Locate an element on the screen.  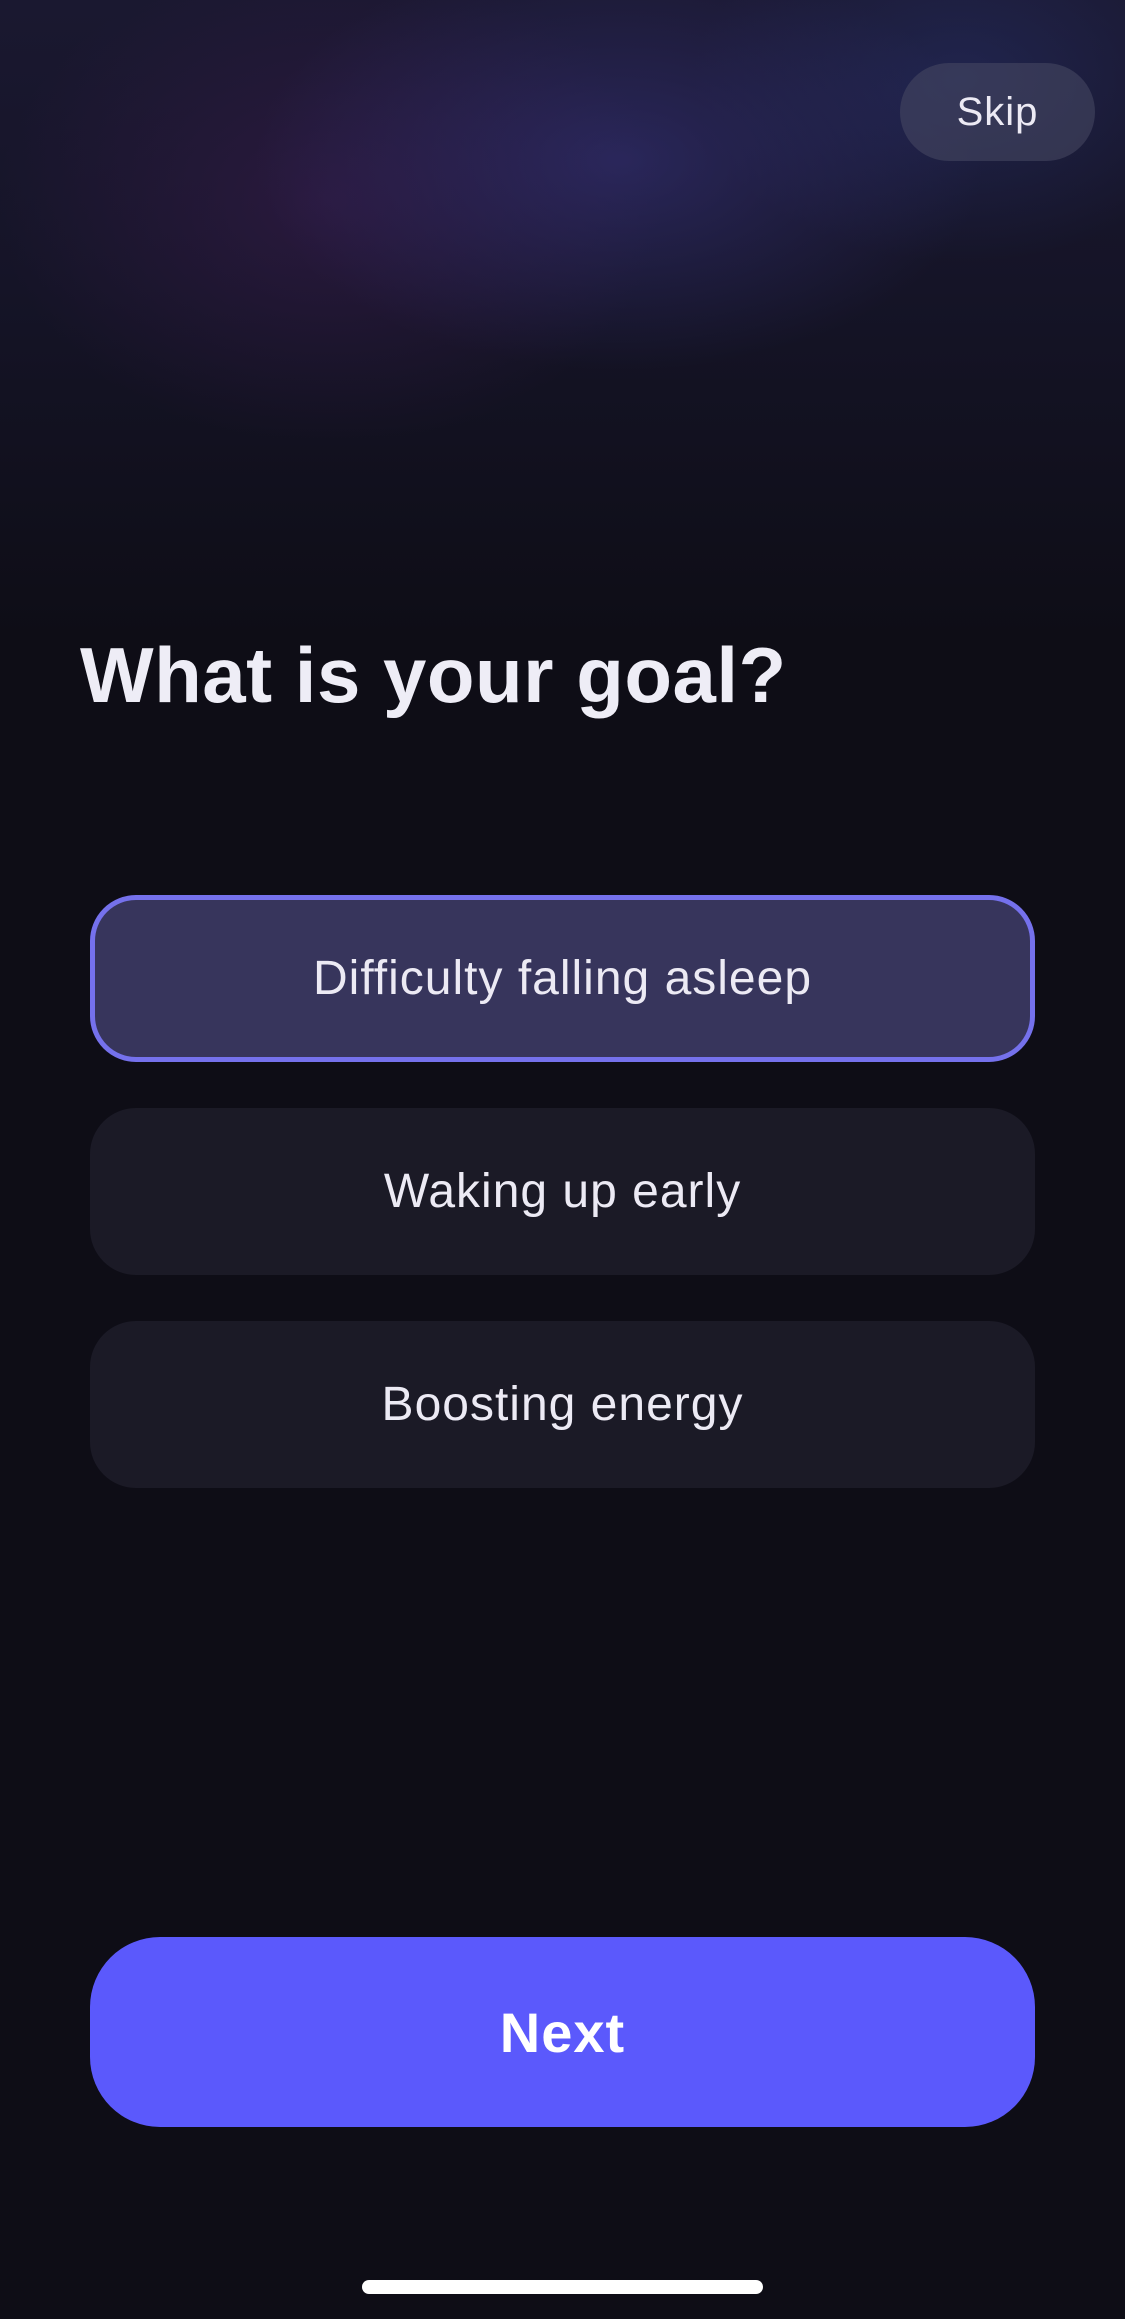
option-difficulty-falling-asleep: Difficulty falling asleep is located at coordinates (562, 978).